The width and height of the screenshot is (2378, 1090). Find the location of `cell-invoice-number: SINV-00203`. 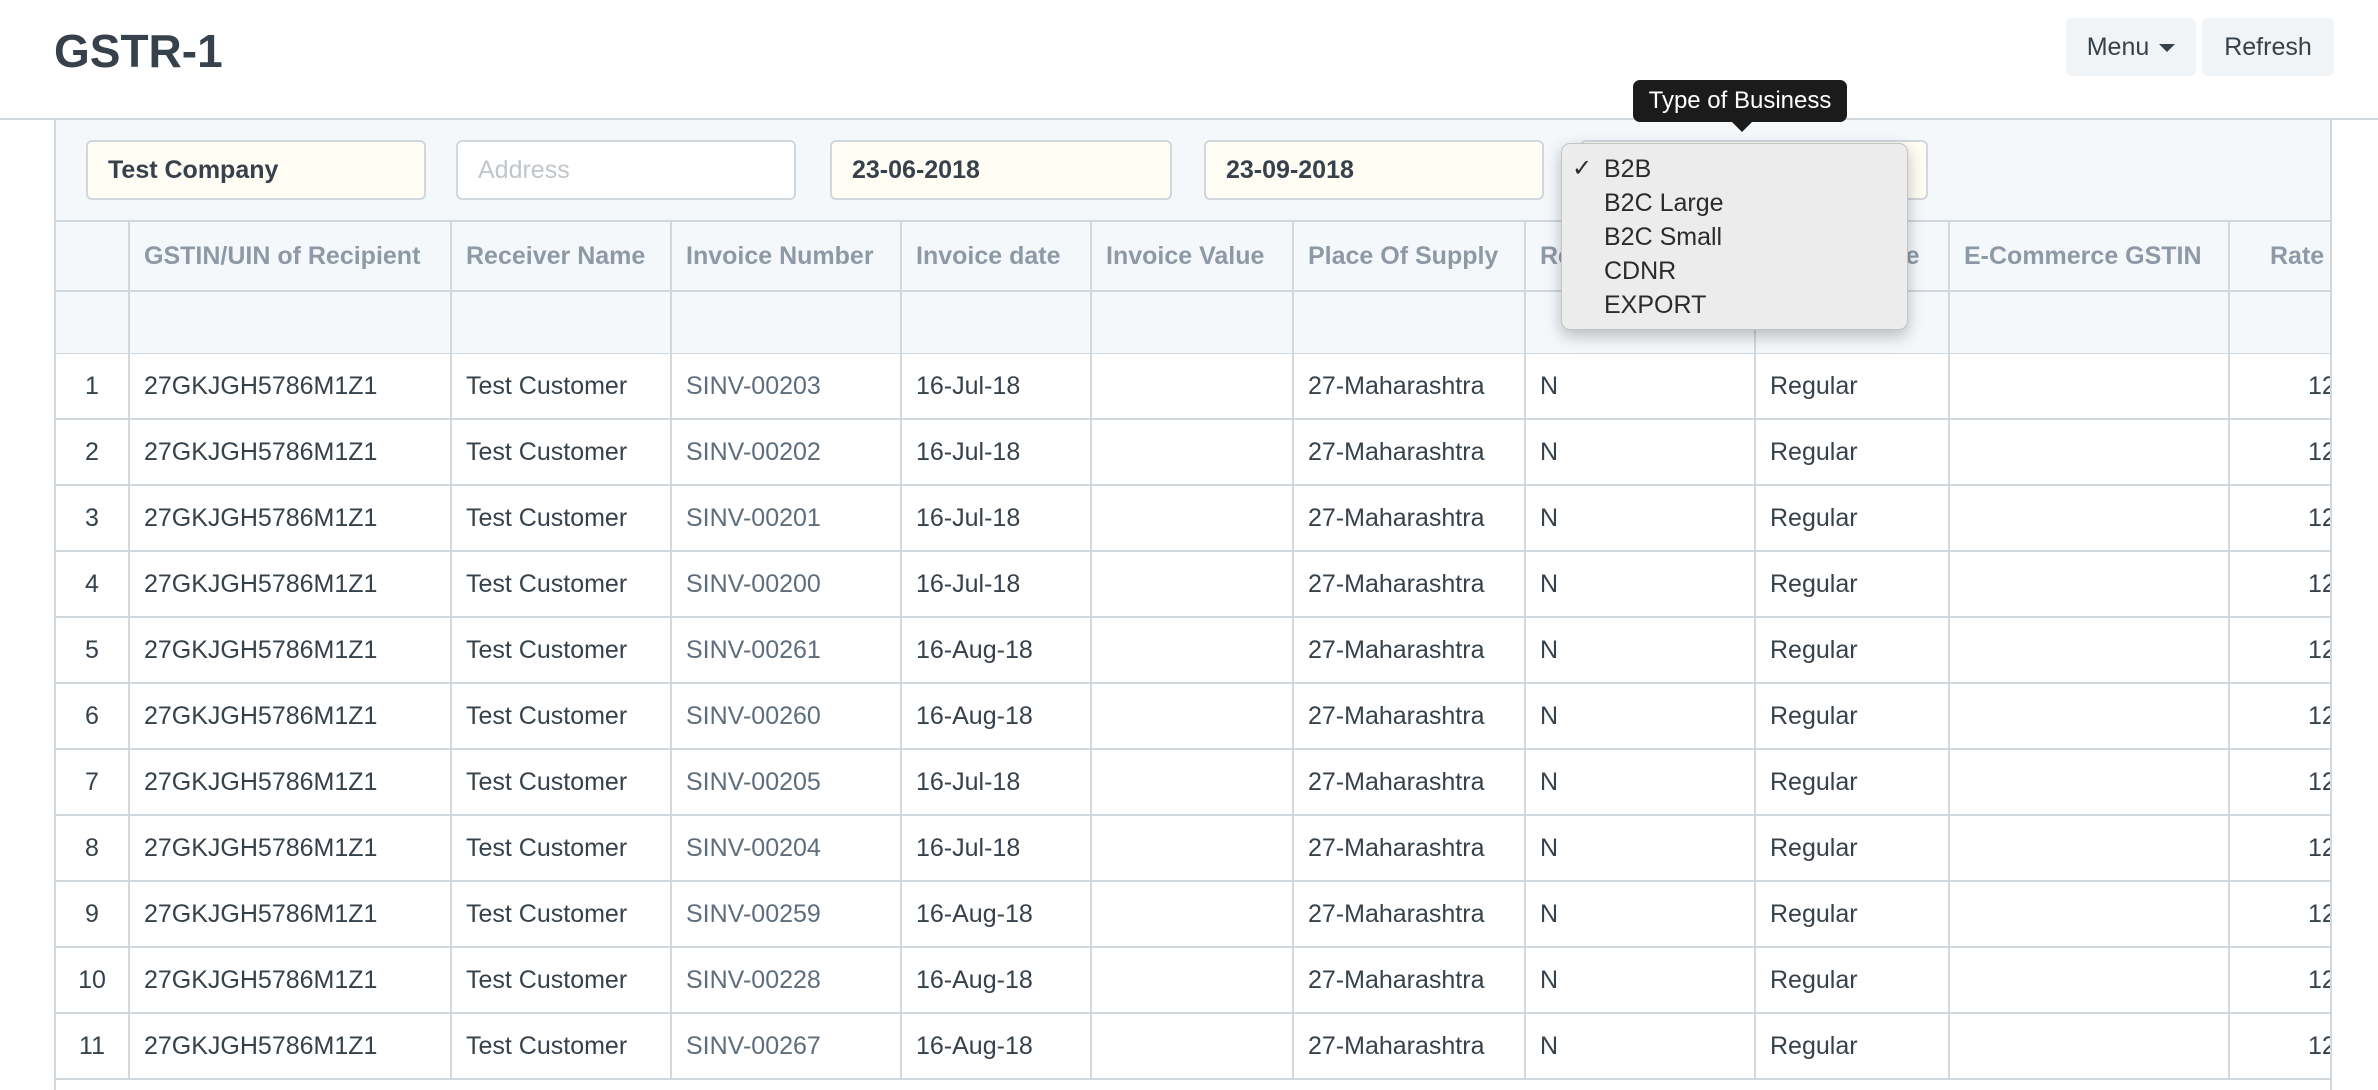

cell-invoice-number: SINV-00203 is located at coordinates (787, 386).